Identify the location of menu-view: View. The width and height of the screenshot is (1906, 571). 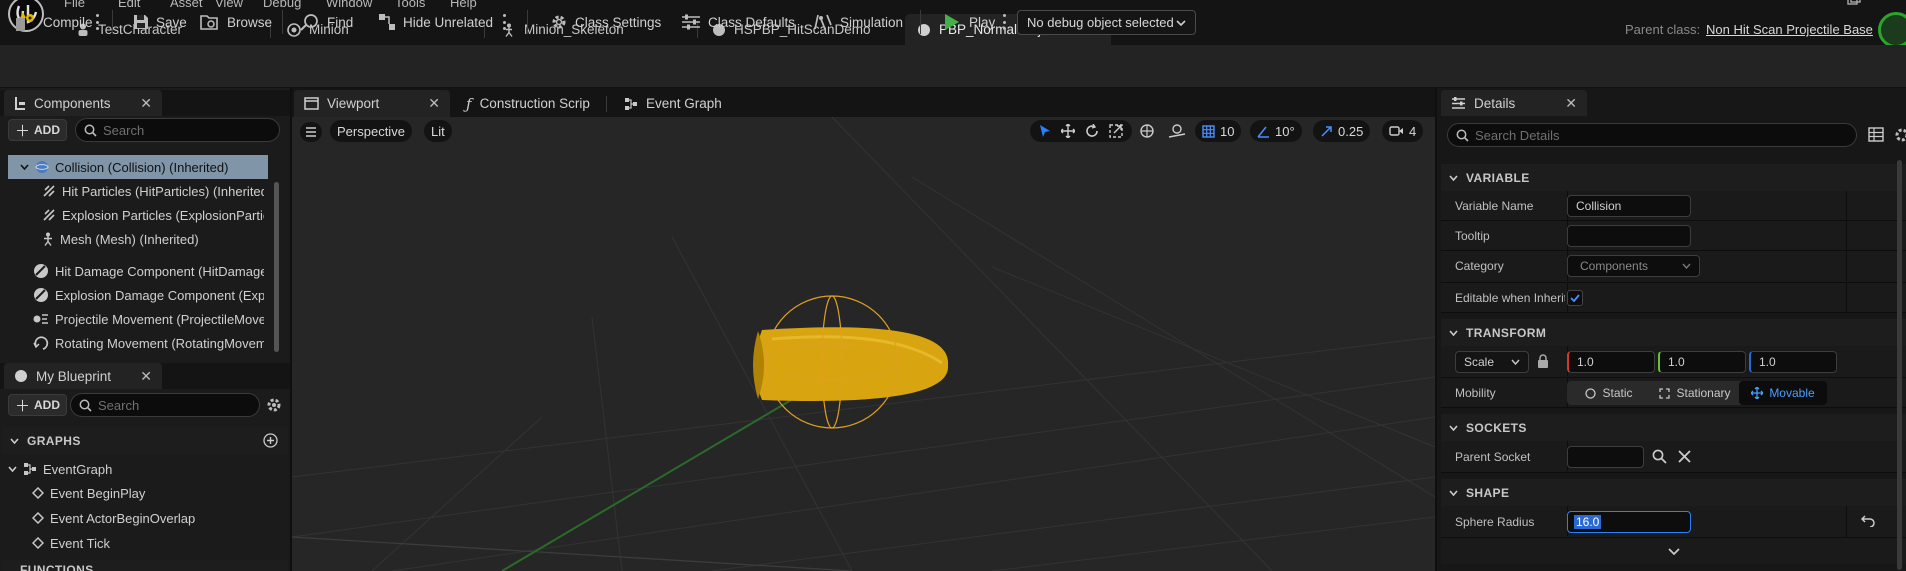
(229, 5).